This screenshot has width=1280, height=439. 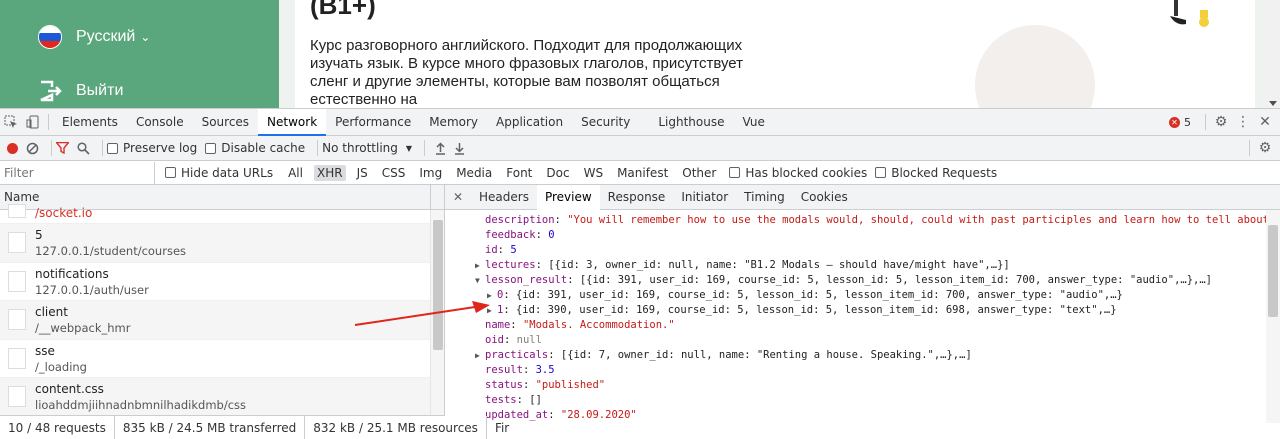 I want to click on request-path: 127.0.0.1/auth/user, so click(x=92, y=289).